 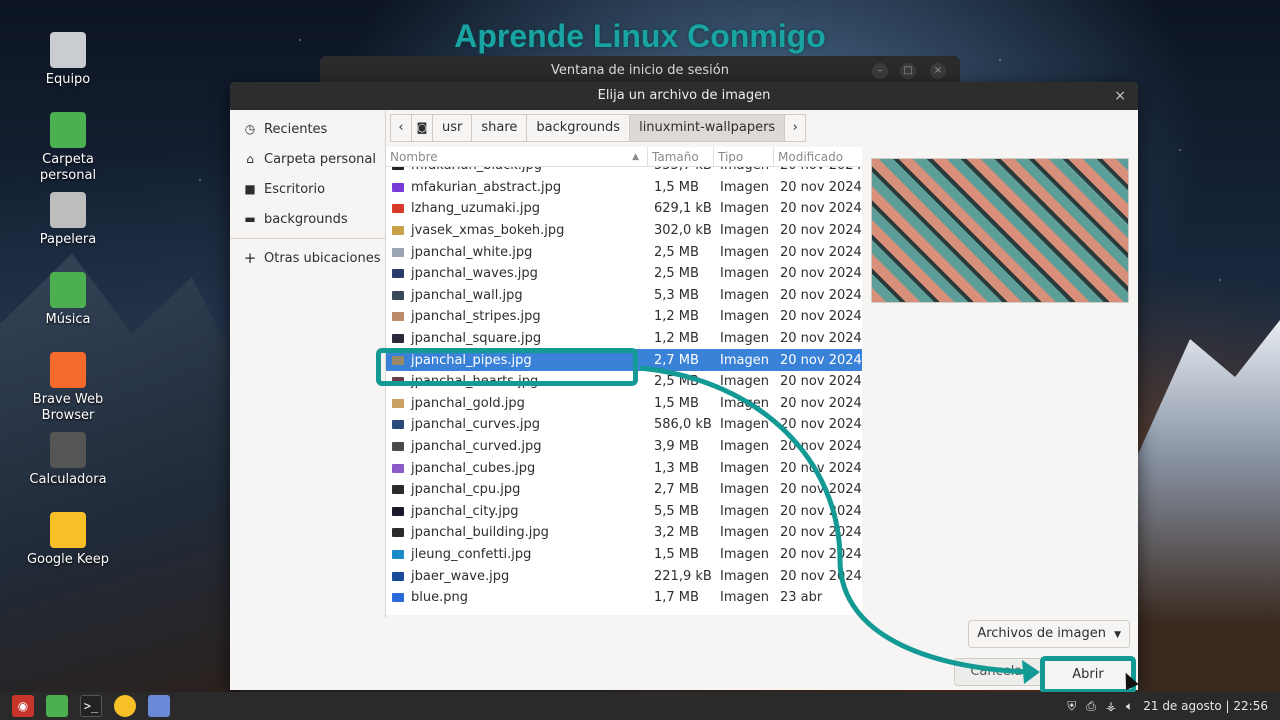 I want to click on table-row: jpanchal_cpu.jpg 2,7 MB Imagen 20 nov 2024, so click(x=624, y=490).